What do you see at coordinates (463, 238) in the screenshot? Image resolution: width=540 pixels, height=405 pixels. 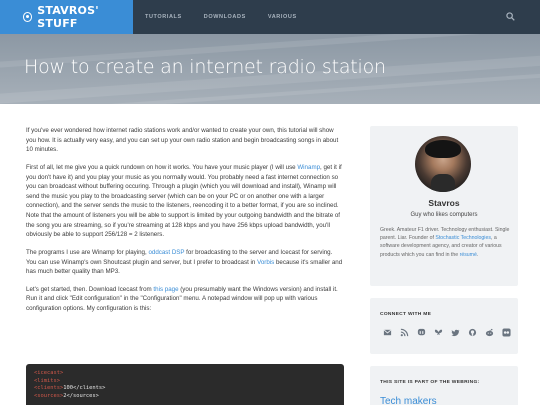 I see `stochastic-link: Stochastic Technologies` at bounding box center [463, 238].